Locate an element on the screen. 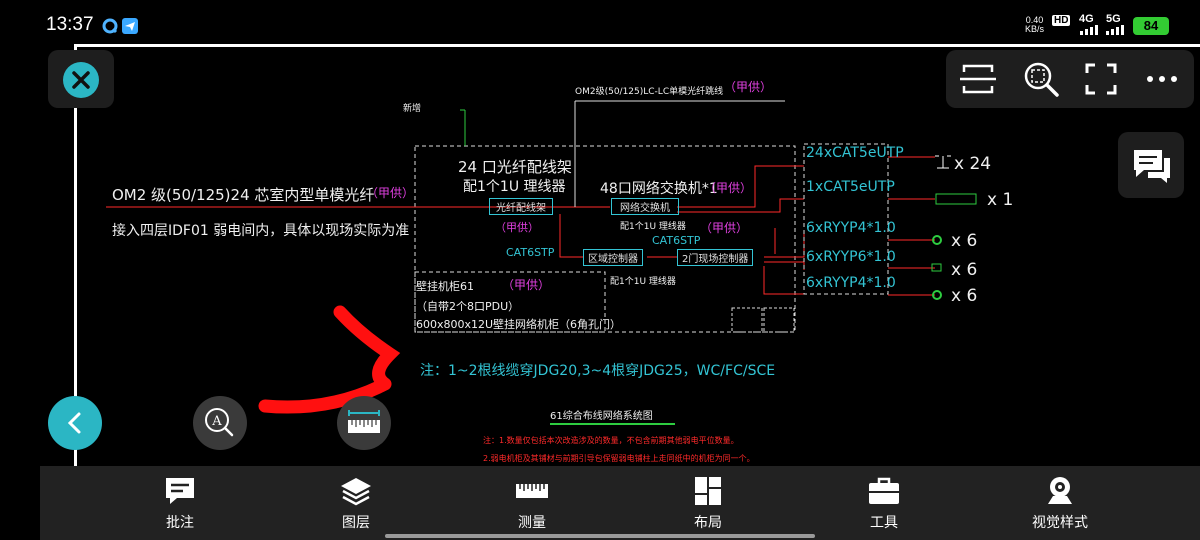 The image size is (1200, 540). nav-measure-label: 测量 is located at coordinates (532, 523).